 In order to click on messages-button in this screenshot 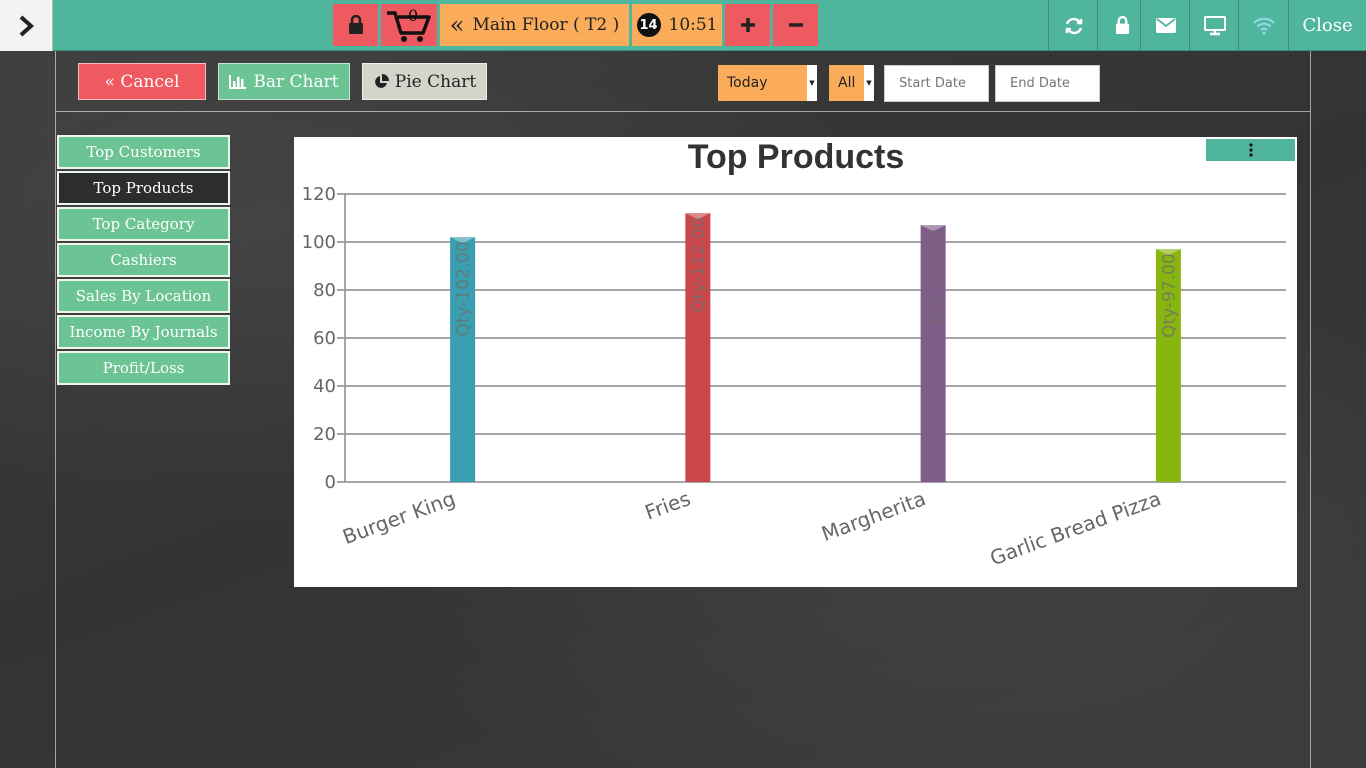, I will do `click(1165, 25)`.